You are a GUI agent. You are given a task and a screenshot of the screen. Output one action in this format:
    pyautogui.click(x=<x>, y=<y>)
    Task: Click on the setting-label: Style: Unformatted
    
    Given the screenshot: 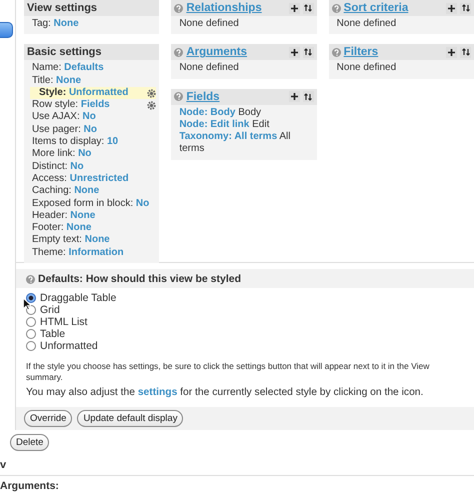 What is the action you would take?
    pyautogui.click(x=83, y=93)
    